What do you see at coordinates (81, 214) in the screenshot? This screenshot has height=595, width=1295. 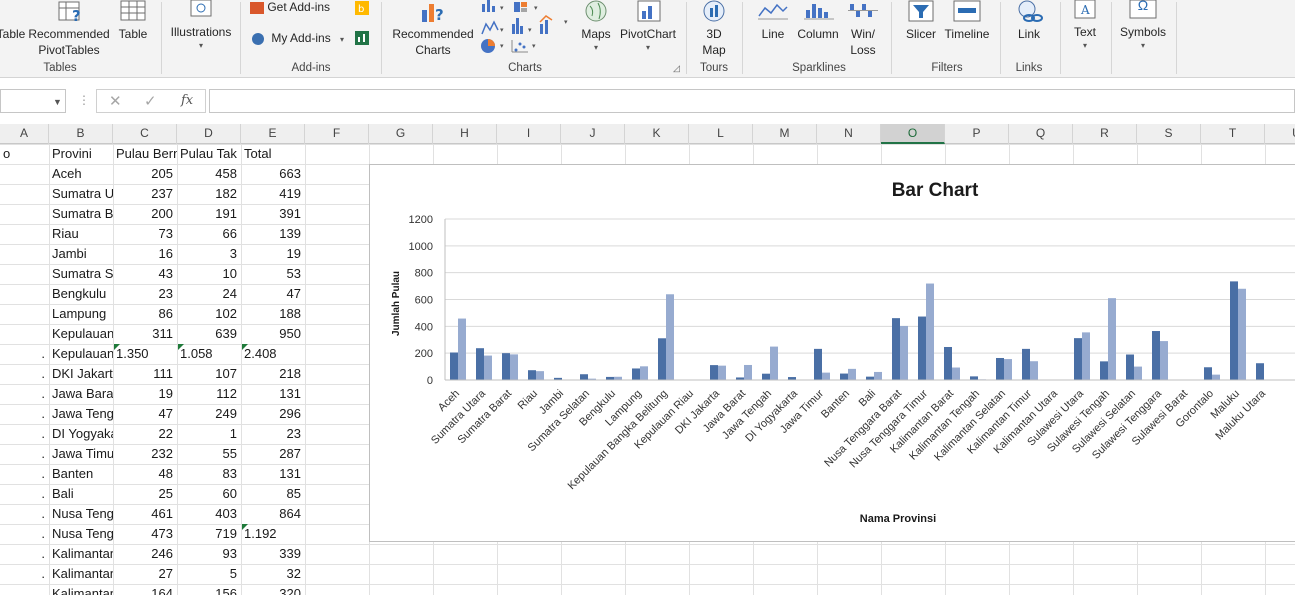 I see `cell-provinsi: Sumatra Barat` at bounding box center [81, 214].